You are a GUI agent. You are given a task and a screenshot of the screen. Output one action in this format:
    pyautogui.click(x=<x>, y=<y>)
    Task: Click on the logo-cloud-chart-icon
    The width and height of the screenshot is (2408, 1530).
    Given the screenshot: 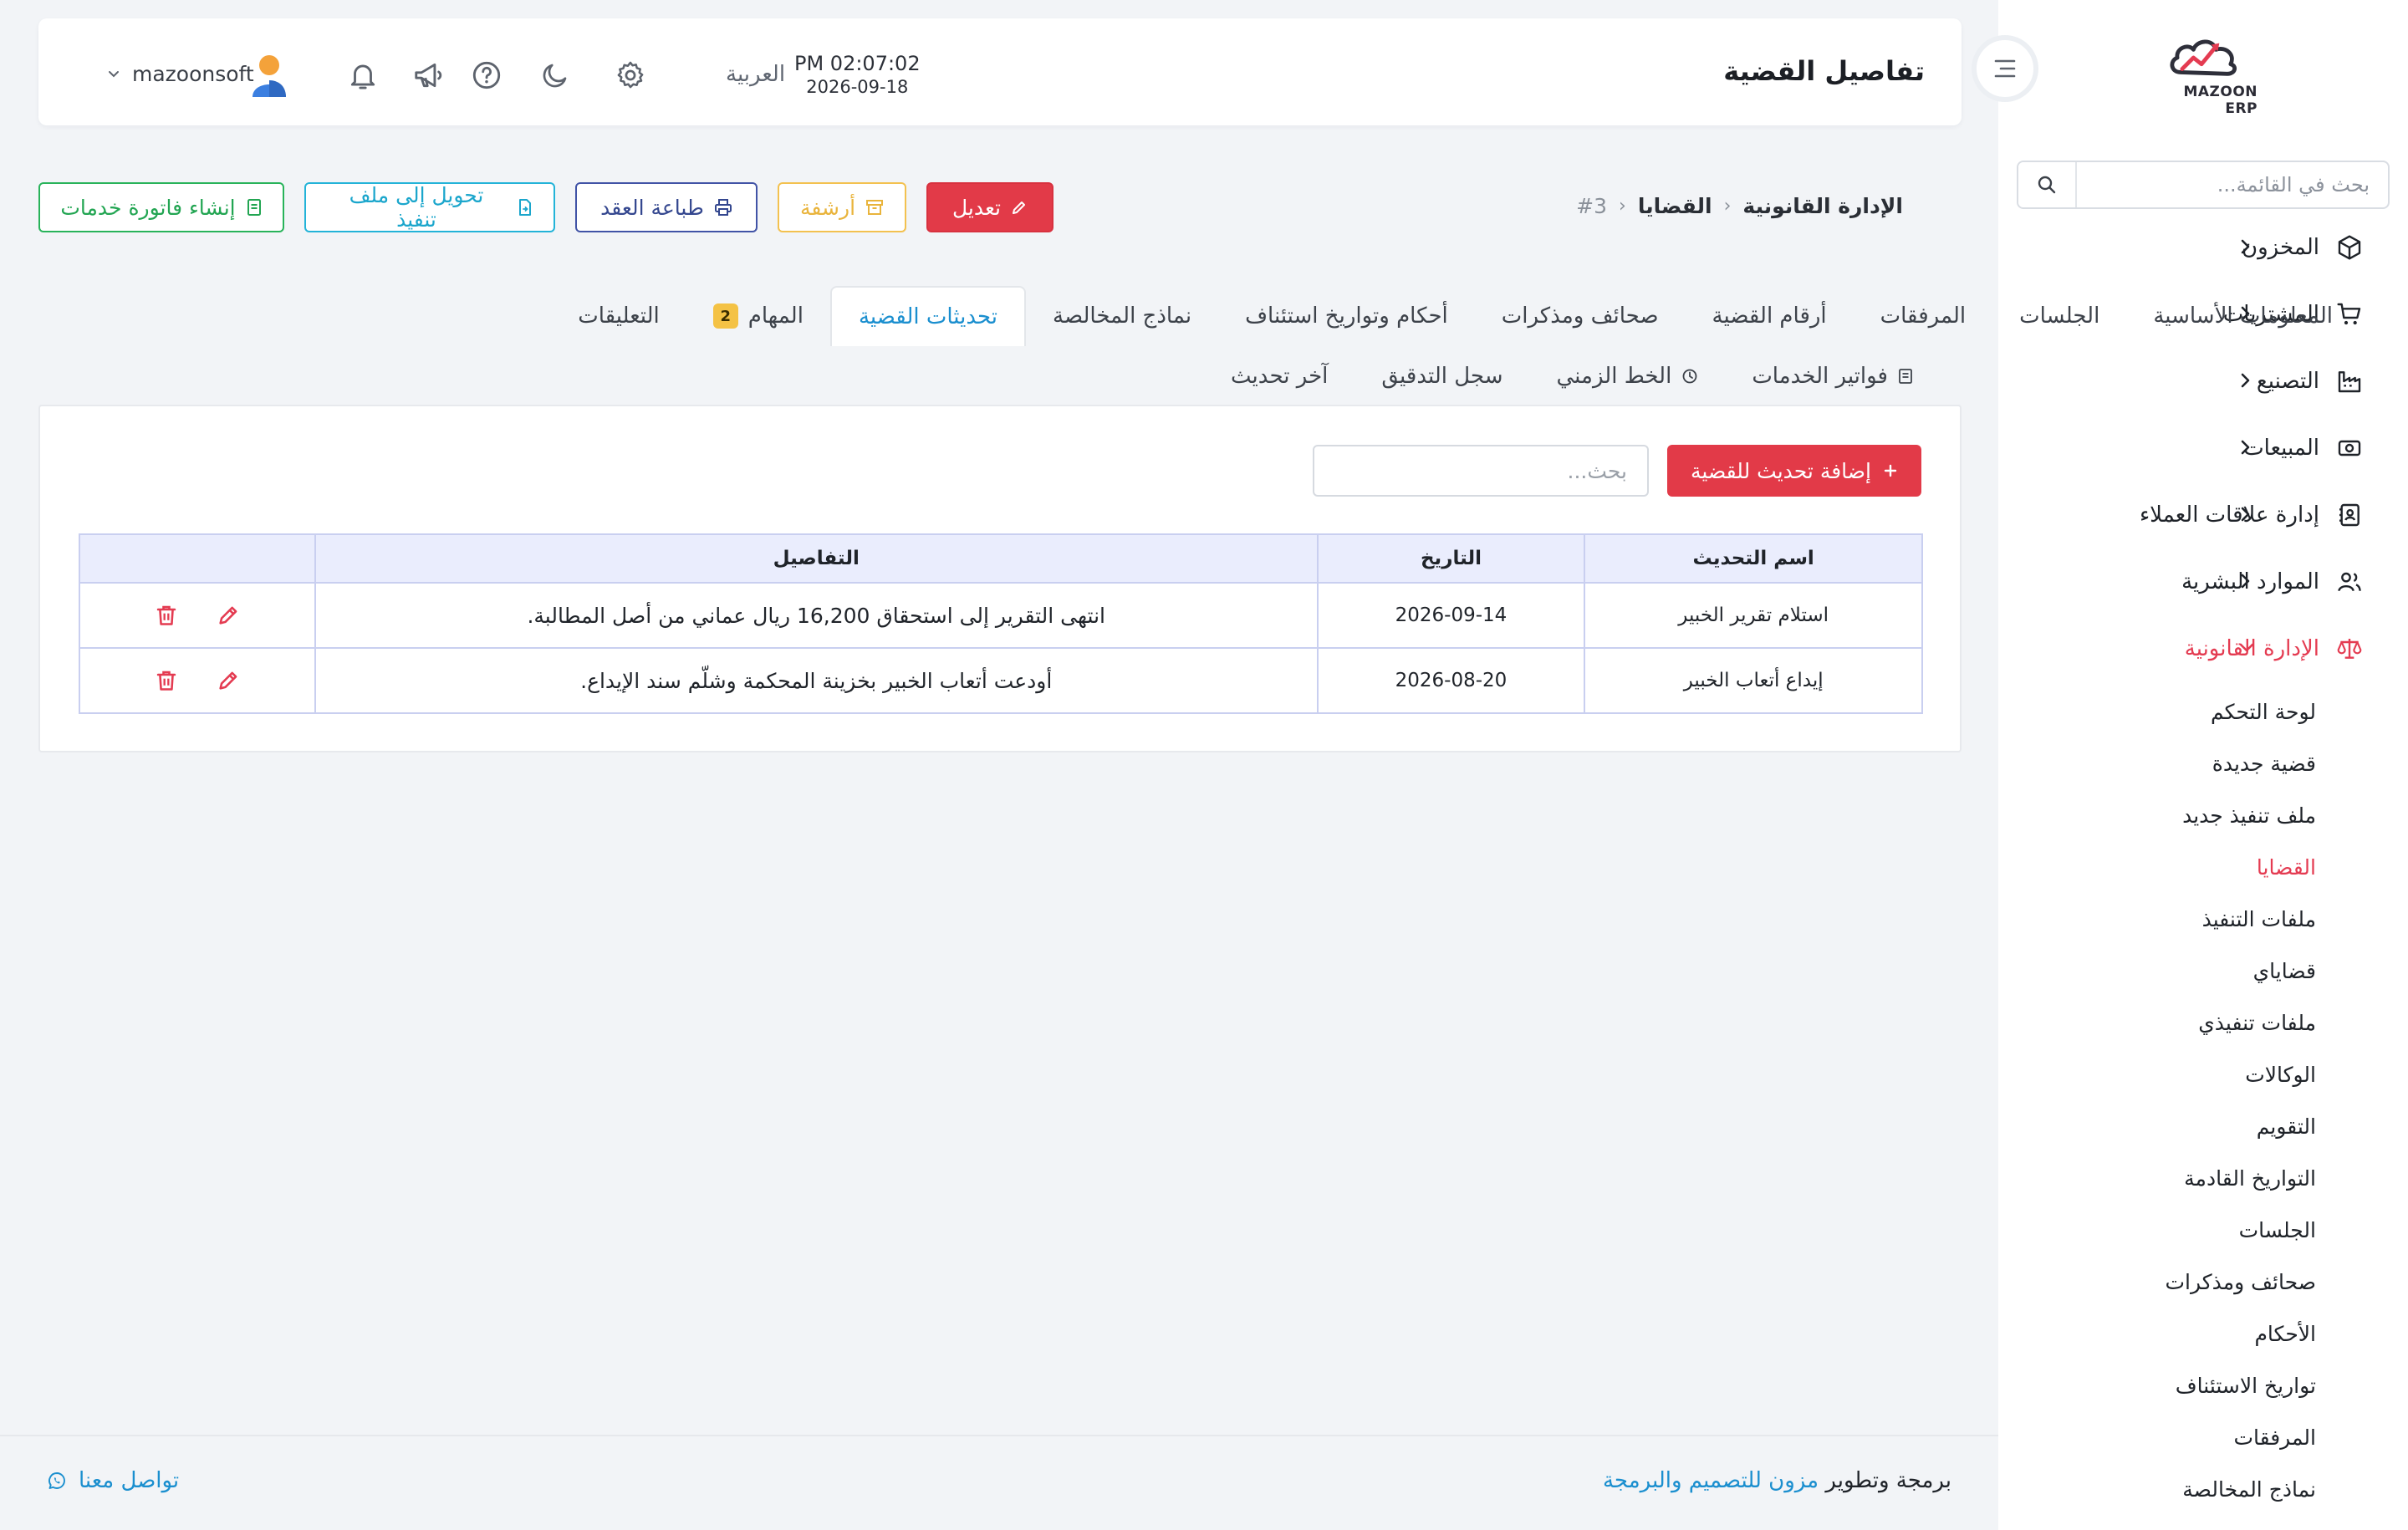 What is the action you would take?
    pyautogui.click(x=2203, y=57)
    